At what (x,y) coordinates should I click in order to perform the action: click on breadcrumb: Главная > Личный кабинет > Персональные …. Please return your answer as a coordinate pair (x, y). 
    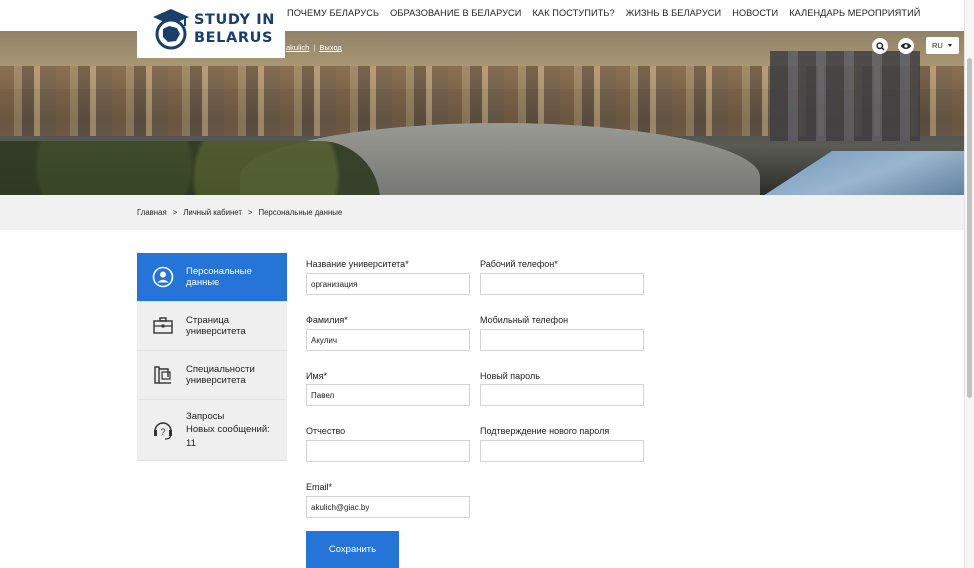
    Looking at the image, I should click on (239, 212).